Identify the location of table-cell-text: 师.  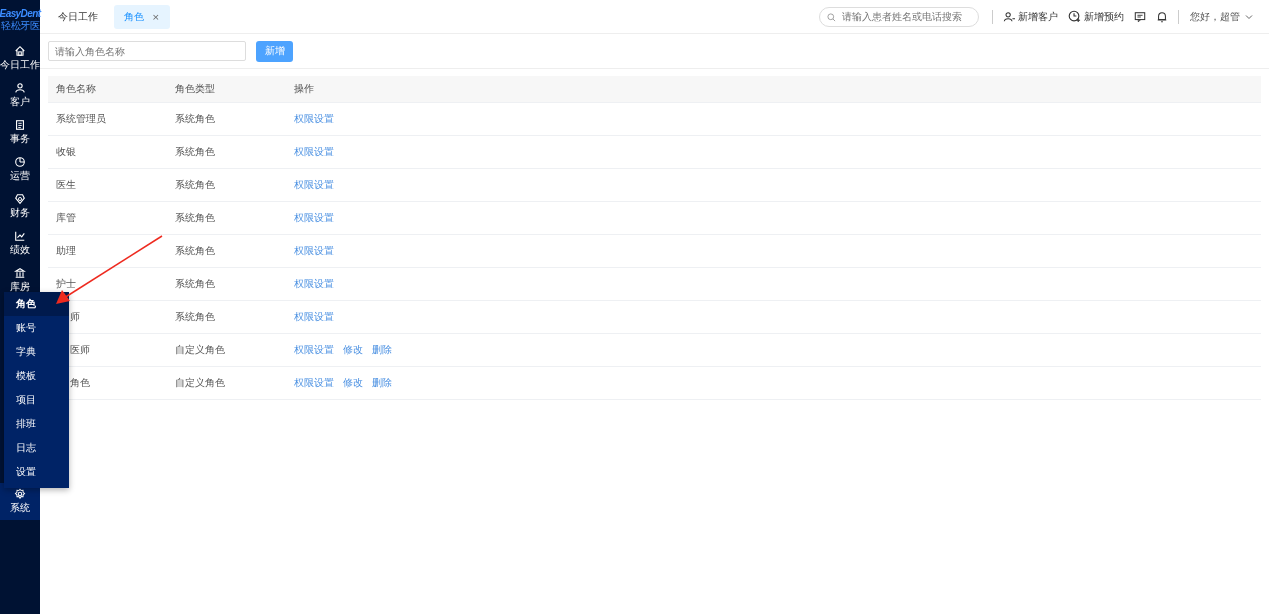
(75, 317).